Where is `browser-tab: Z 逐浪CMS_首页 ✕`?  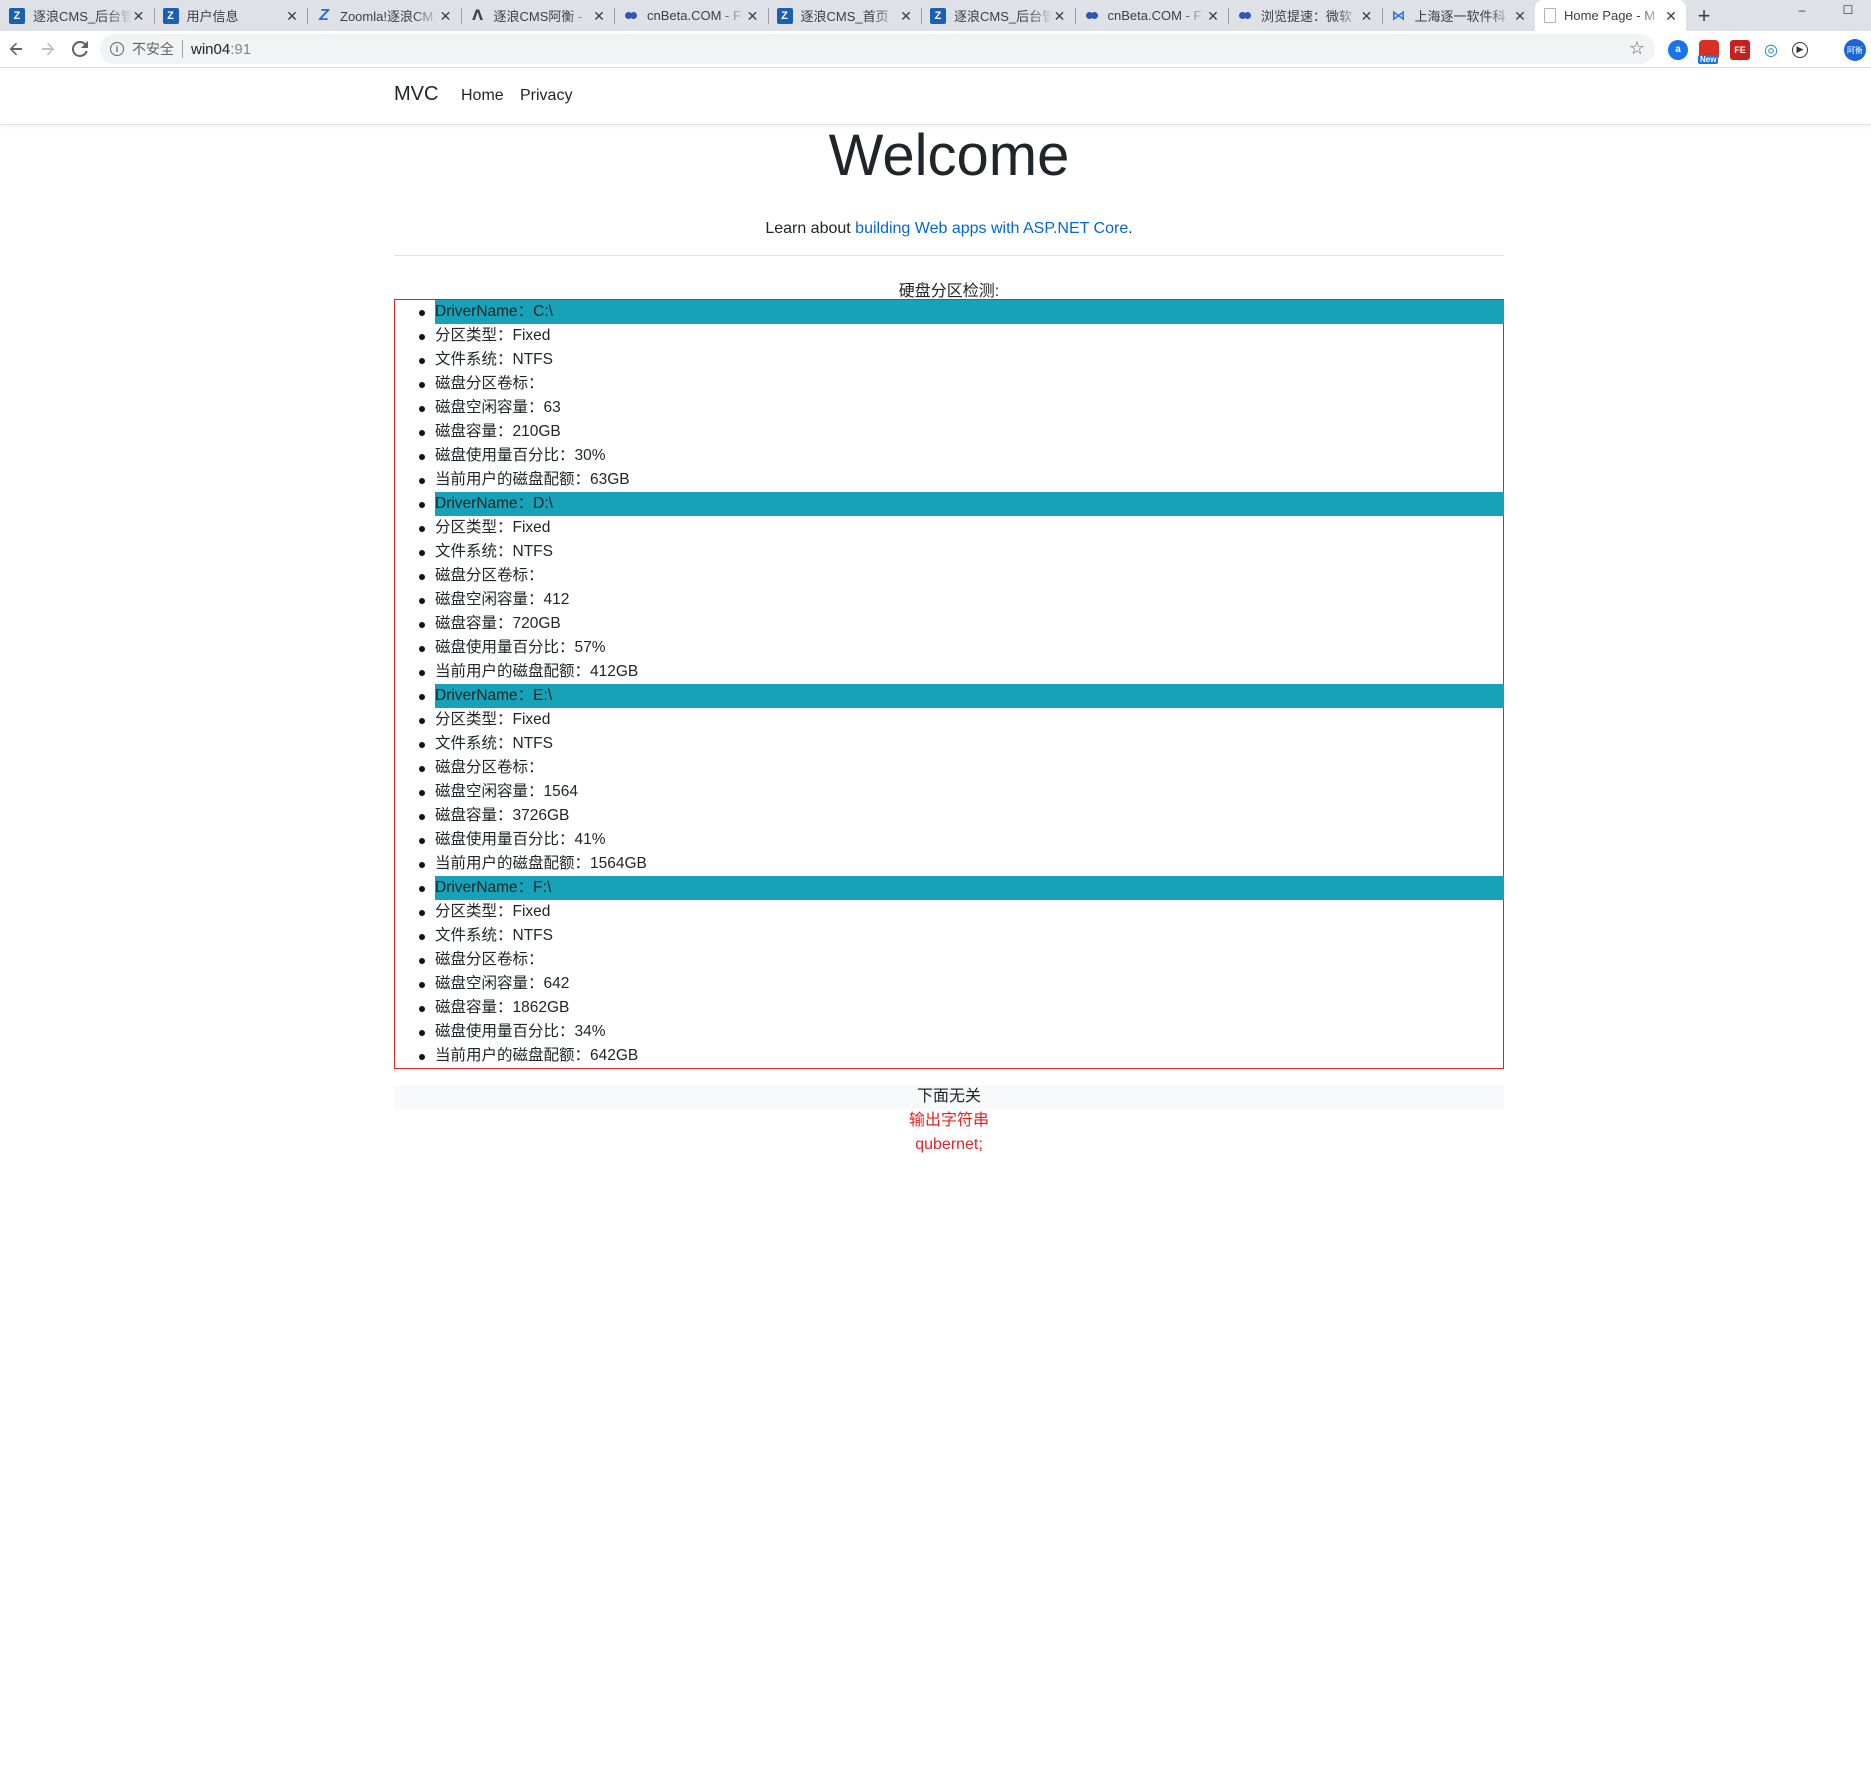
browser-tab: Z 逐浪CMS_首页 ✕ is located at coordinates (844, 15).